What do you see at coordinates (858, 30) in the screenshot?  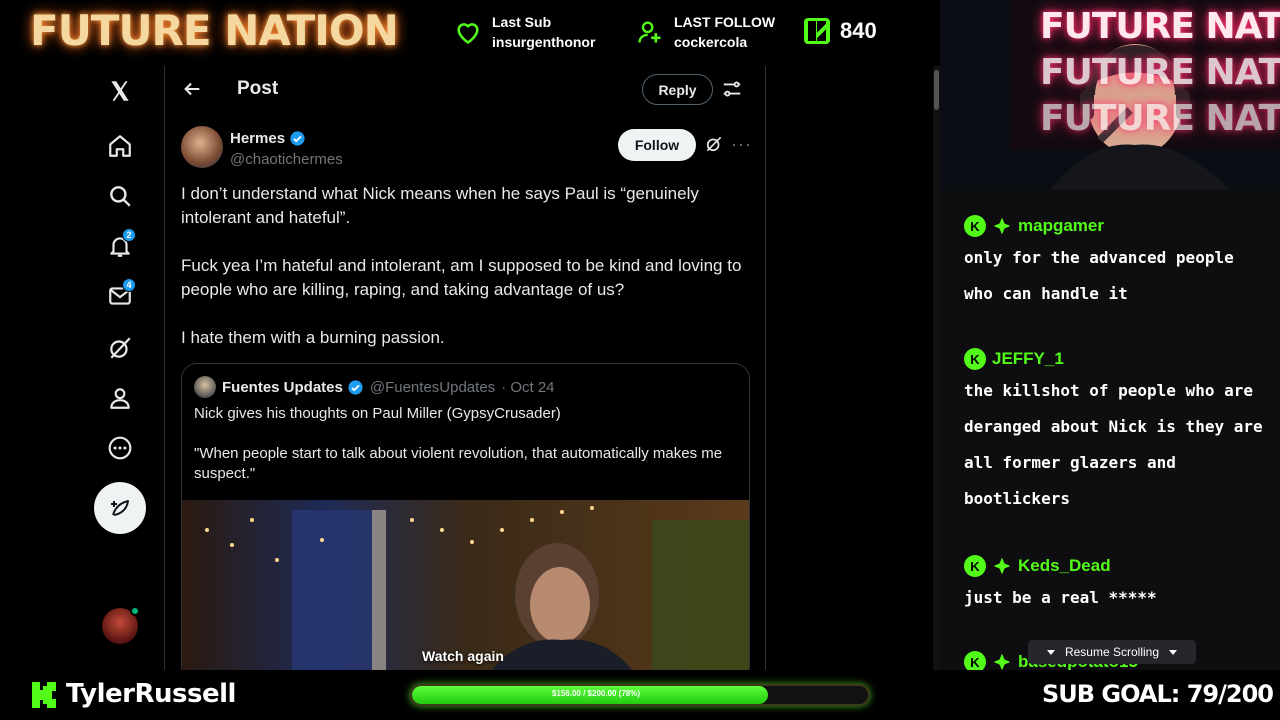 I see `viewer-count: 840` at bounding box center [858, 30].